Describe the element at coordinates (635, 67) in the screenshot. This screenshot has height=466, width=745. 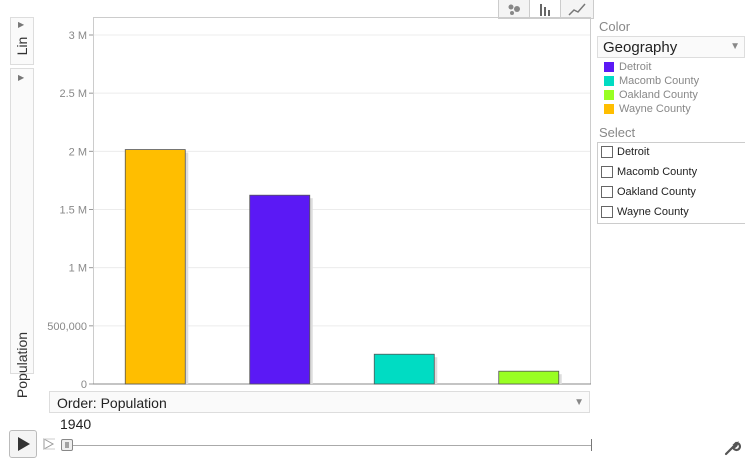
I see `legend-label: Detroit` at that location.